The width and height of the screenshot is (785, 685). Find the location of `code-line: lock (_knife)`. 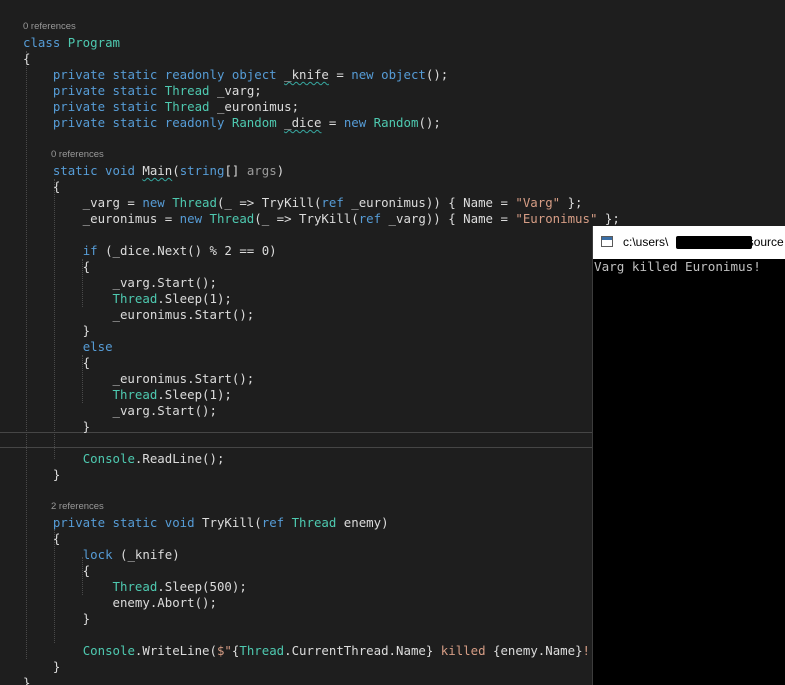

code-line: lock (_knife) is located at coordinates (101, 555).